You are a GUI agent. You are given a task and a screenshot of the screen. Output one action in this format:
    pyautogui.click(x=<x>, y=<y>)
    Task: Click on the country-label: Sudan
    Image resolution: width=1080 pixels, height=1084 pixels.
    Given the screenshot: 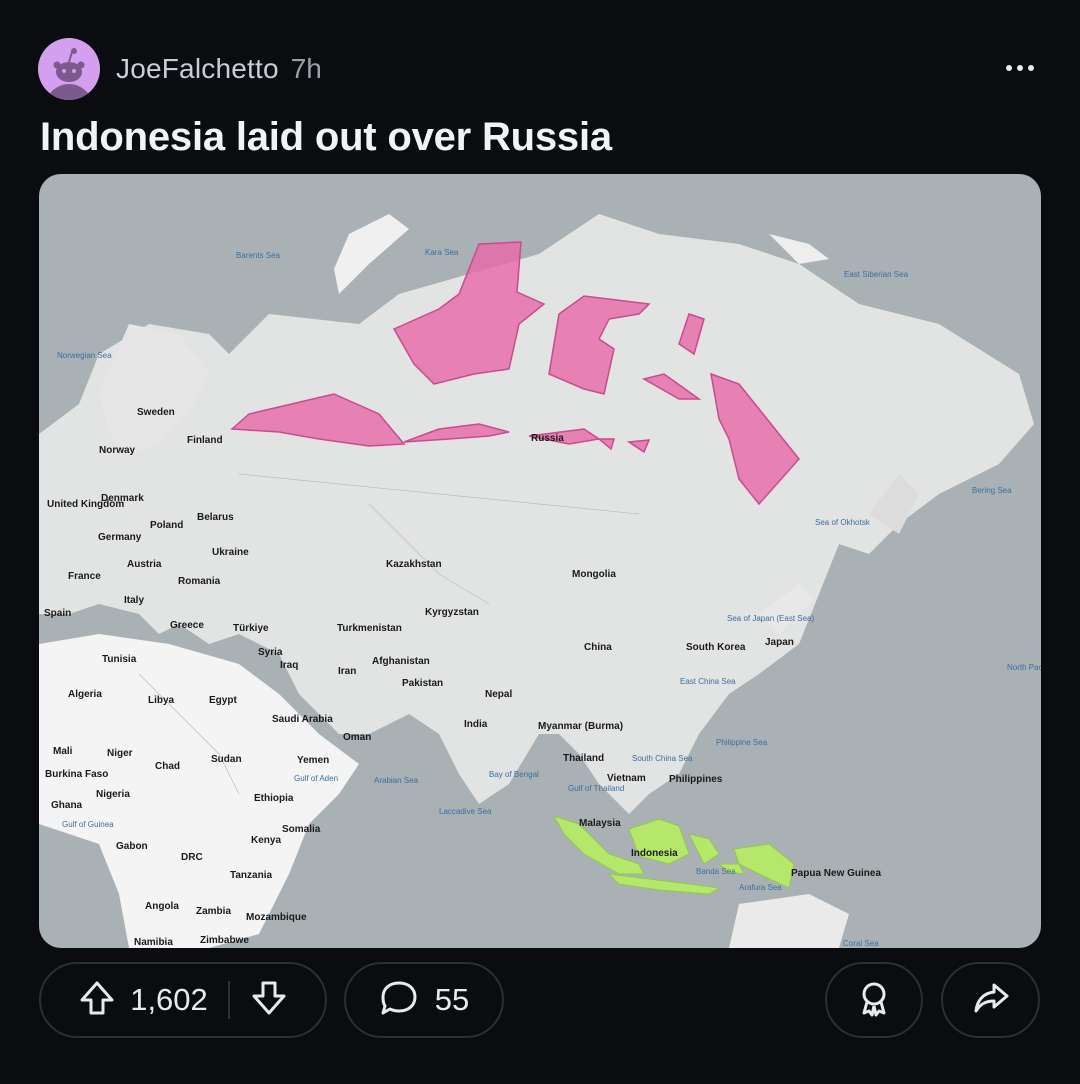 What is the action you would take?
    pyautogui.click(x=226, y=759)
    